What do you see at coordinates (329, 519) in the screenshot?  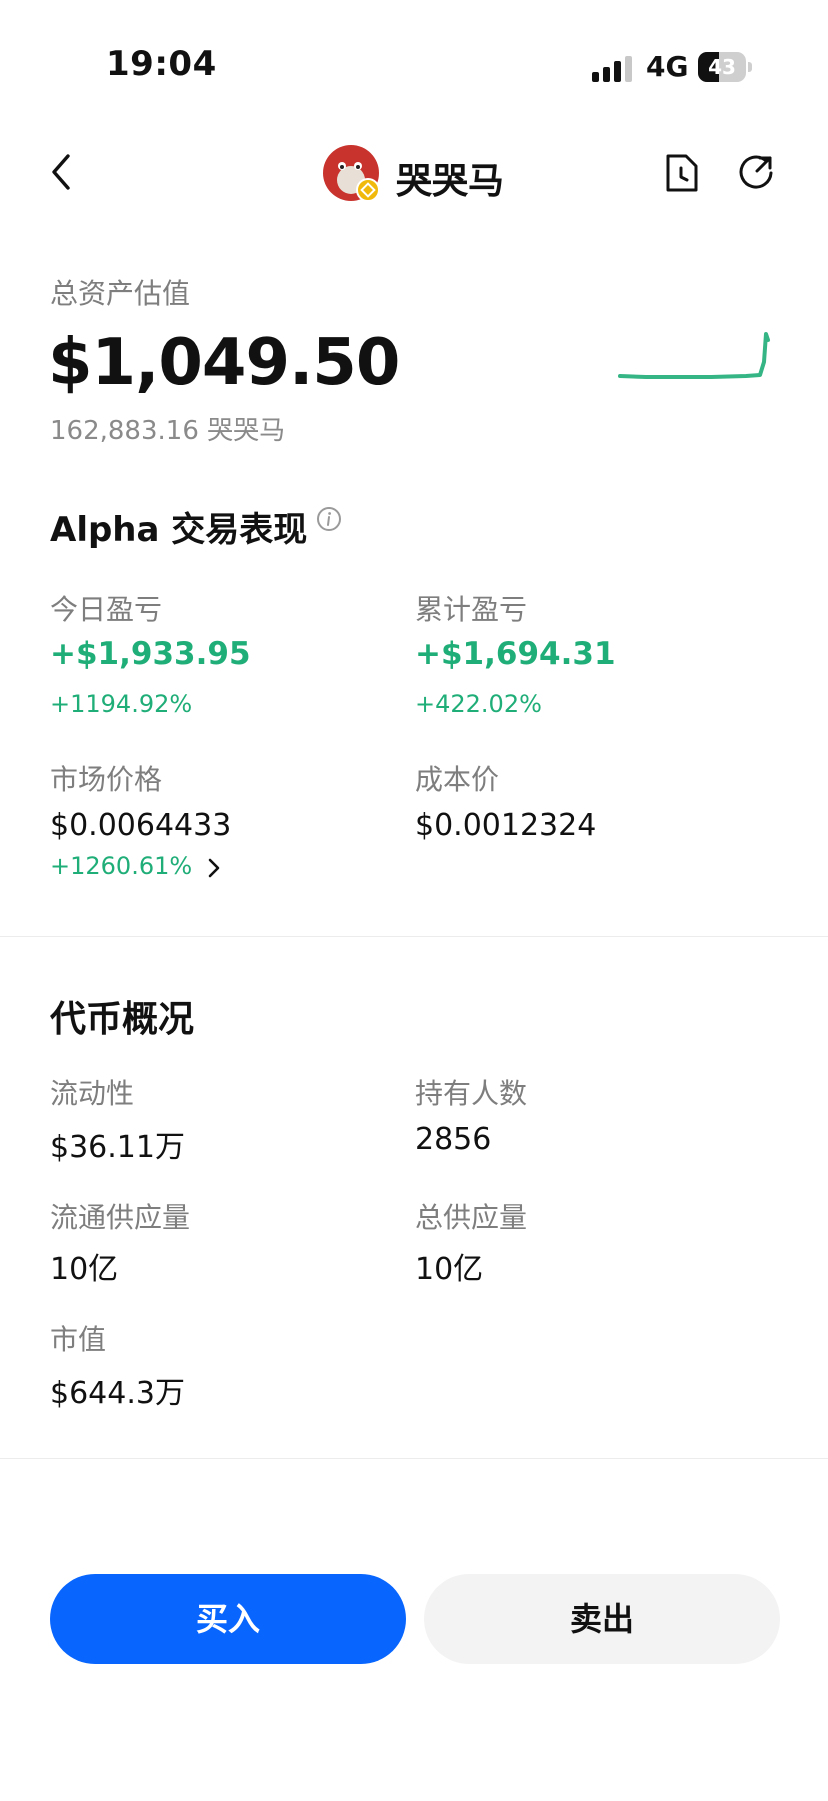 I see `info-icon` at bounding box center [329, 519].